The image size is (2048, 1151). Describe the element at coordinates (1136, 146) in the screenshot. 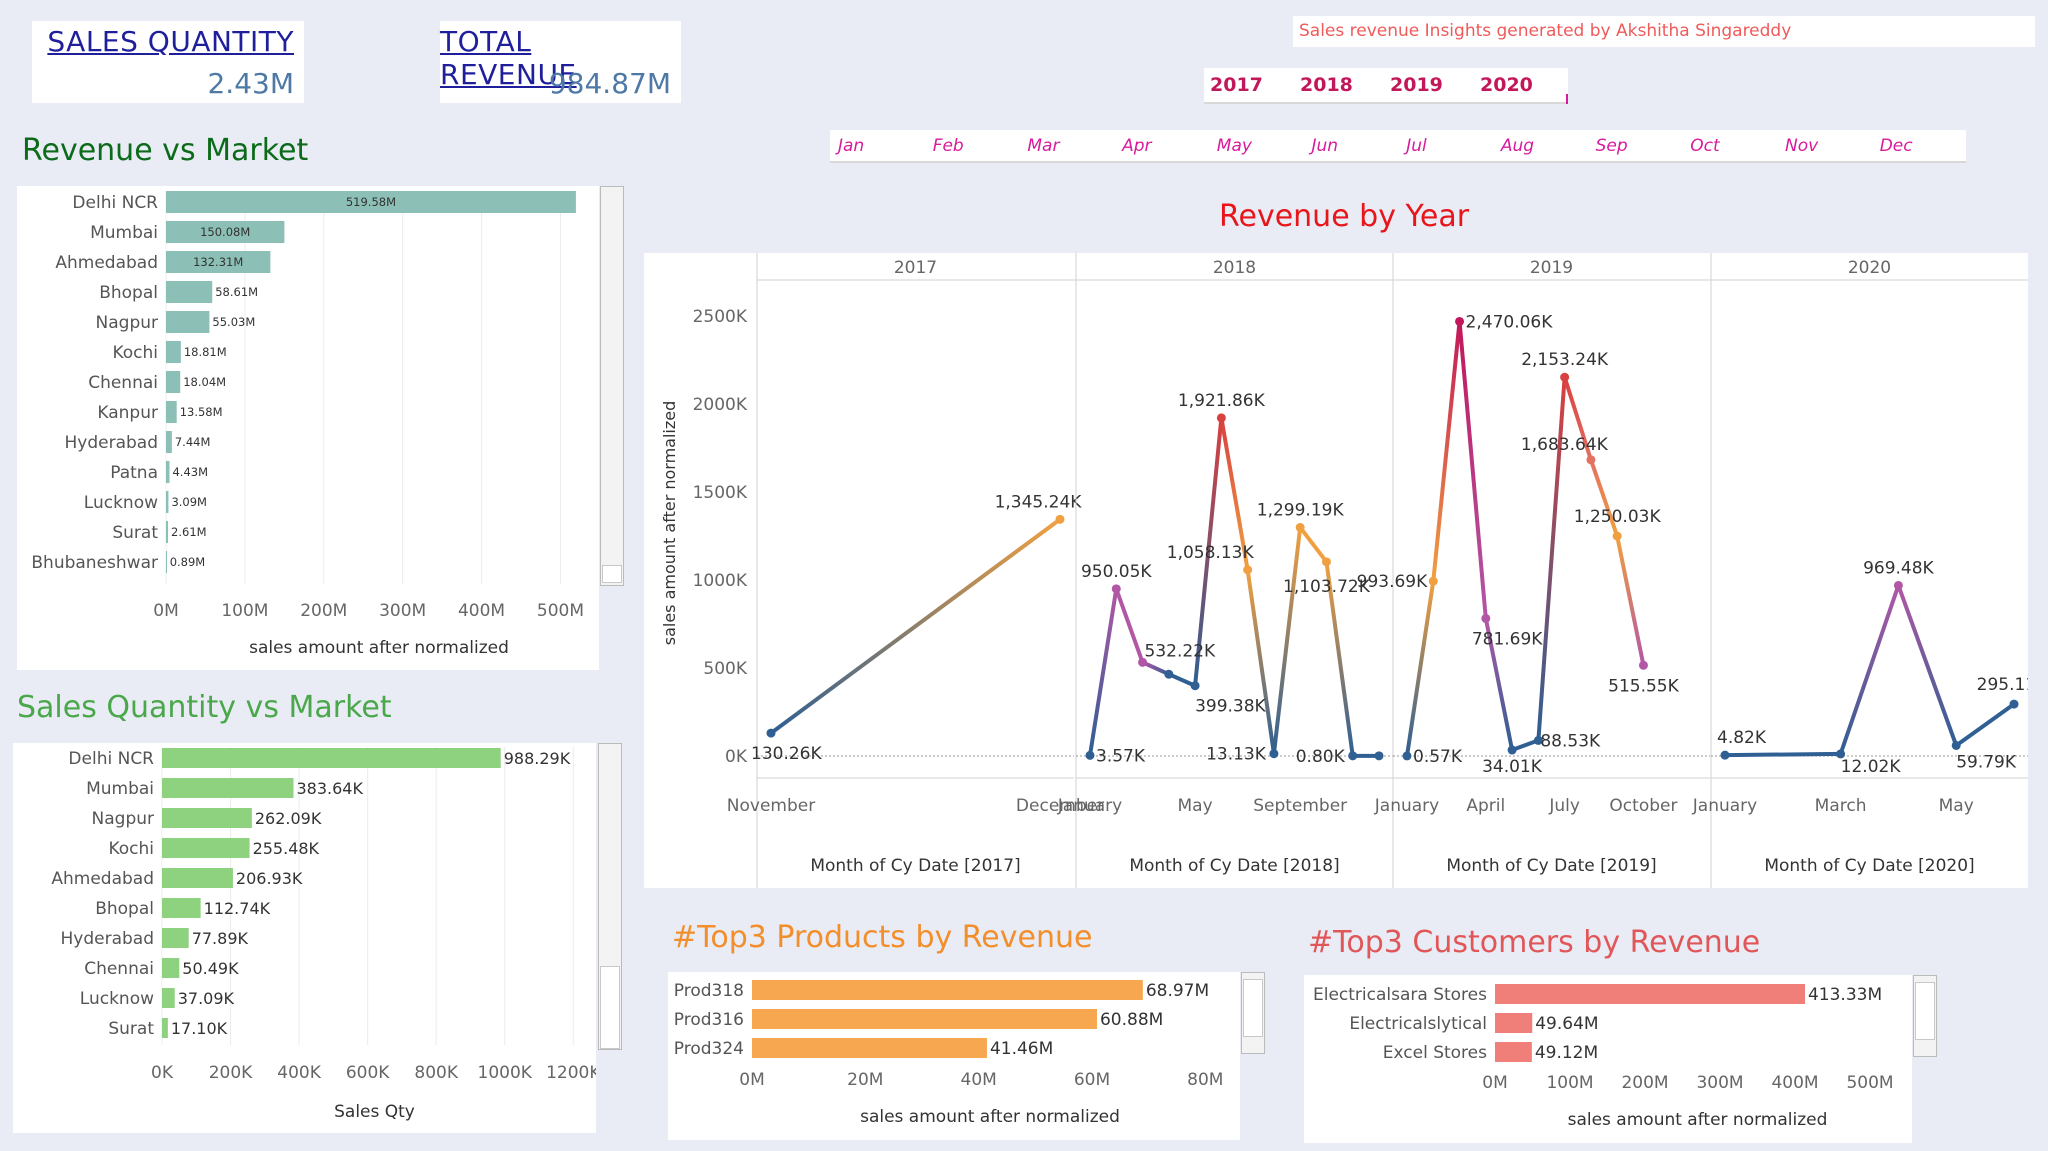

I see `month-filter-apr: Apr` at that location.